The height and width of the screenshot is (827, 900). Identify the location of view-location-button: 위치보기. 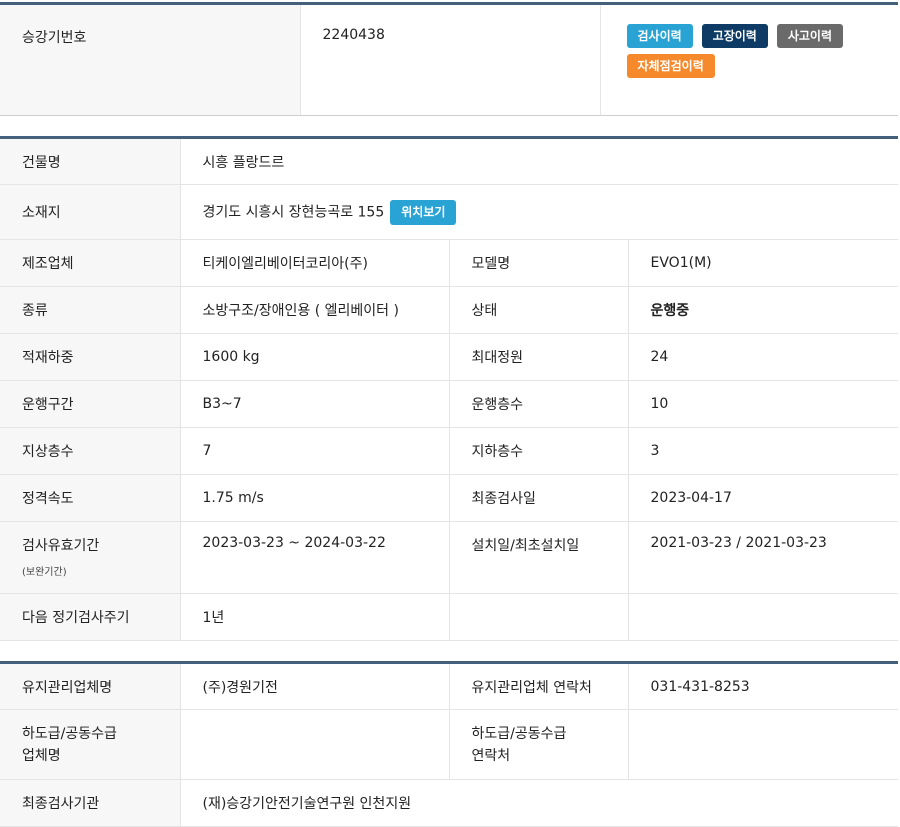
(423, 212).